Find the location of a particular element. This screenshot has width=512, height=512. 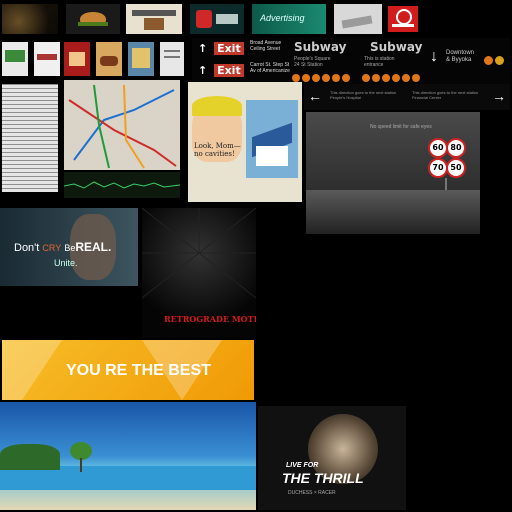

exit-street-2: Carrot St. Step St Av of Americanize is located at coordinates (270, 68).